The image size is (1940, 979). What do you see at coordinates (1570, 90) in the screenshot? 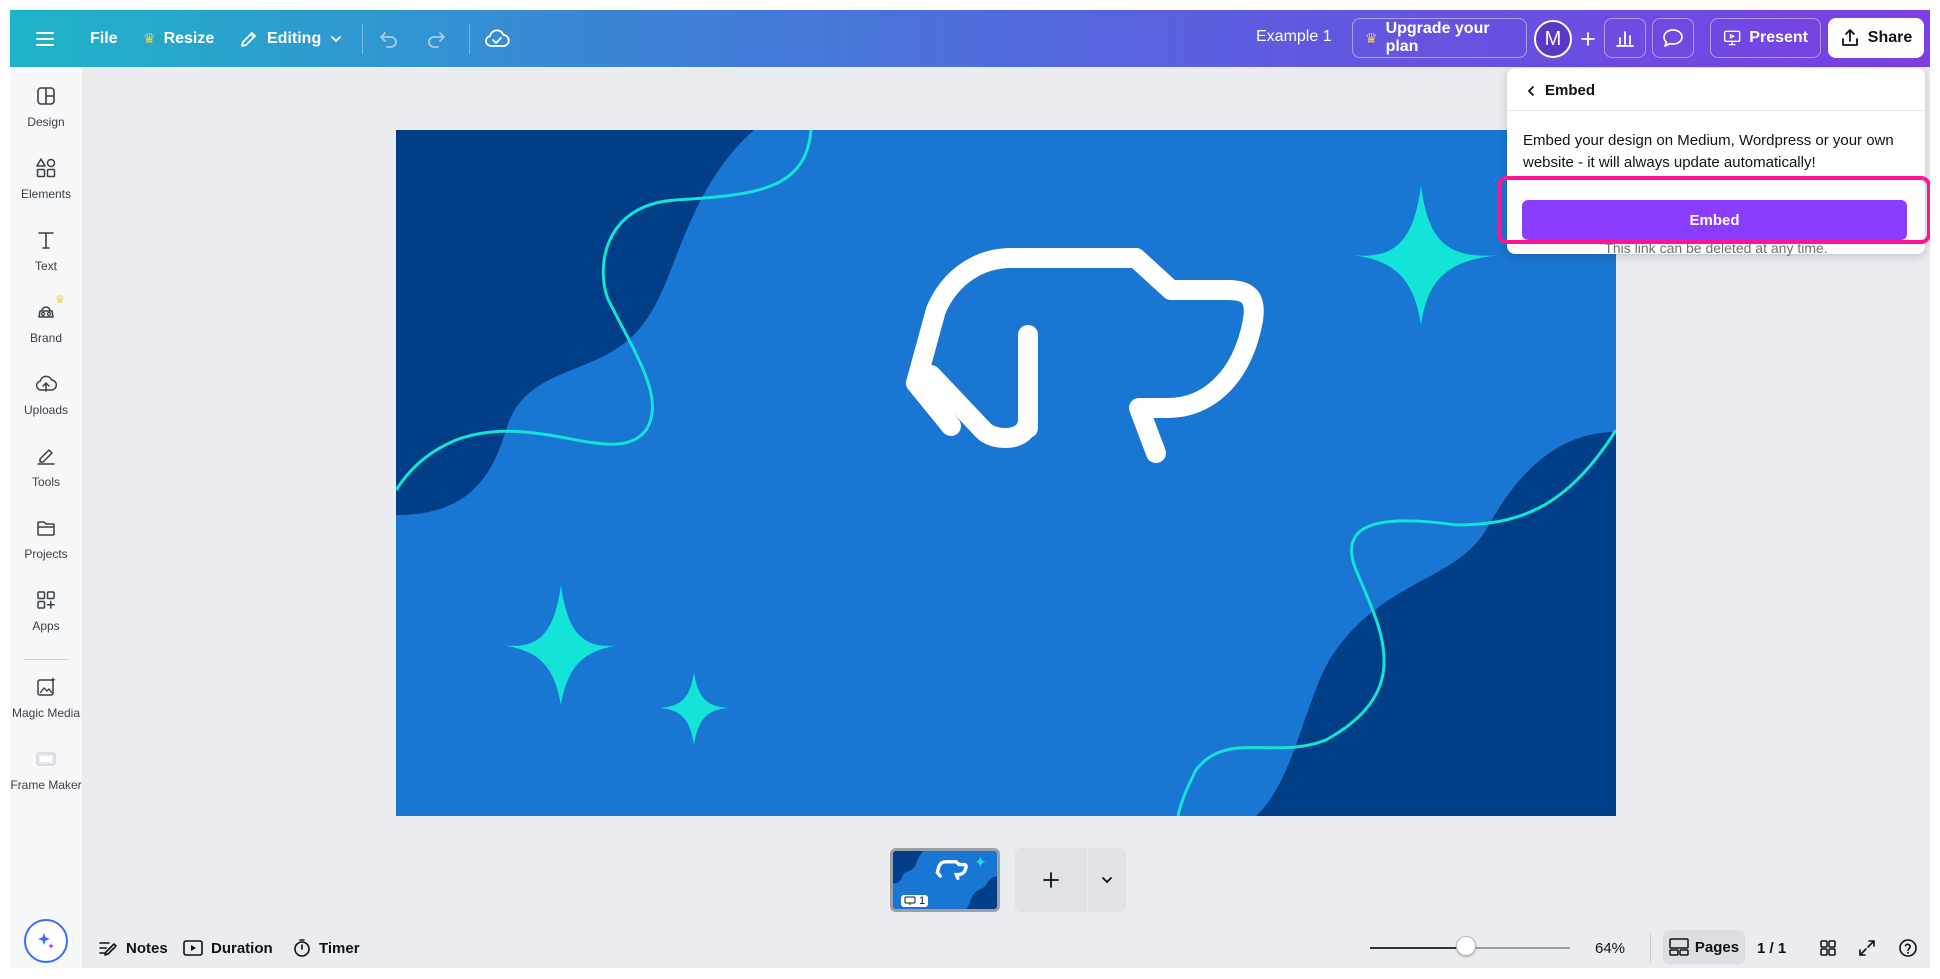
I see `embed-popup-title: Embed` at bounding box center [1570, 90].